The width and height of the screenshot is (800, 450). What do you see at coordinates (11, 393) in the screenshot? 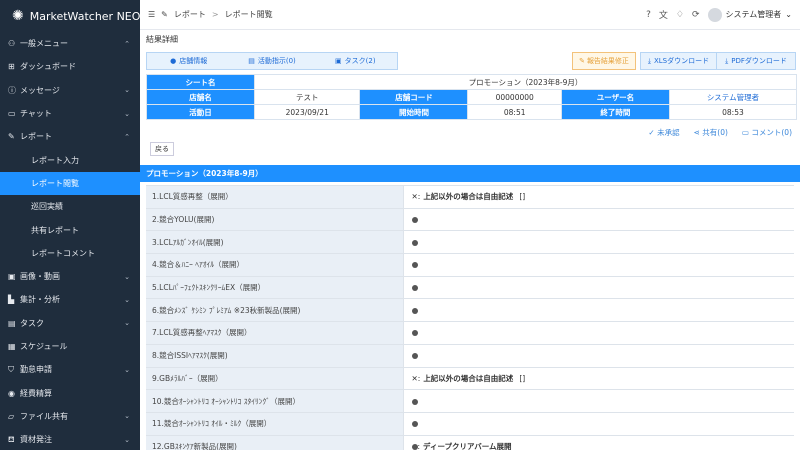
I see `coin-icon: ◉` at bounding box center [11, 393].